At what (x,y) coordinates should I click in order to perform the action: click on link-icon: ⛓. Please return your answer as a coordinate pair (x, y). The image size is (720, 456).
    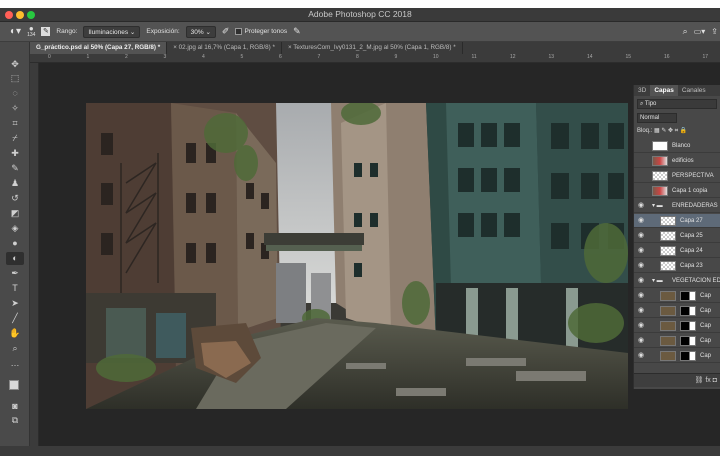
    Looking at the image, I should click on (700, 380).